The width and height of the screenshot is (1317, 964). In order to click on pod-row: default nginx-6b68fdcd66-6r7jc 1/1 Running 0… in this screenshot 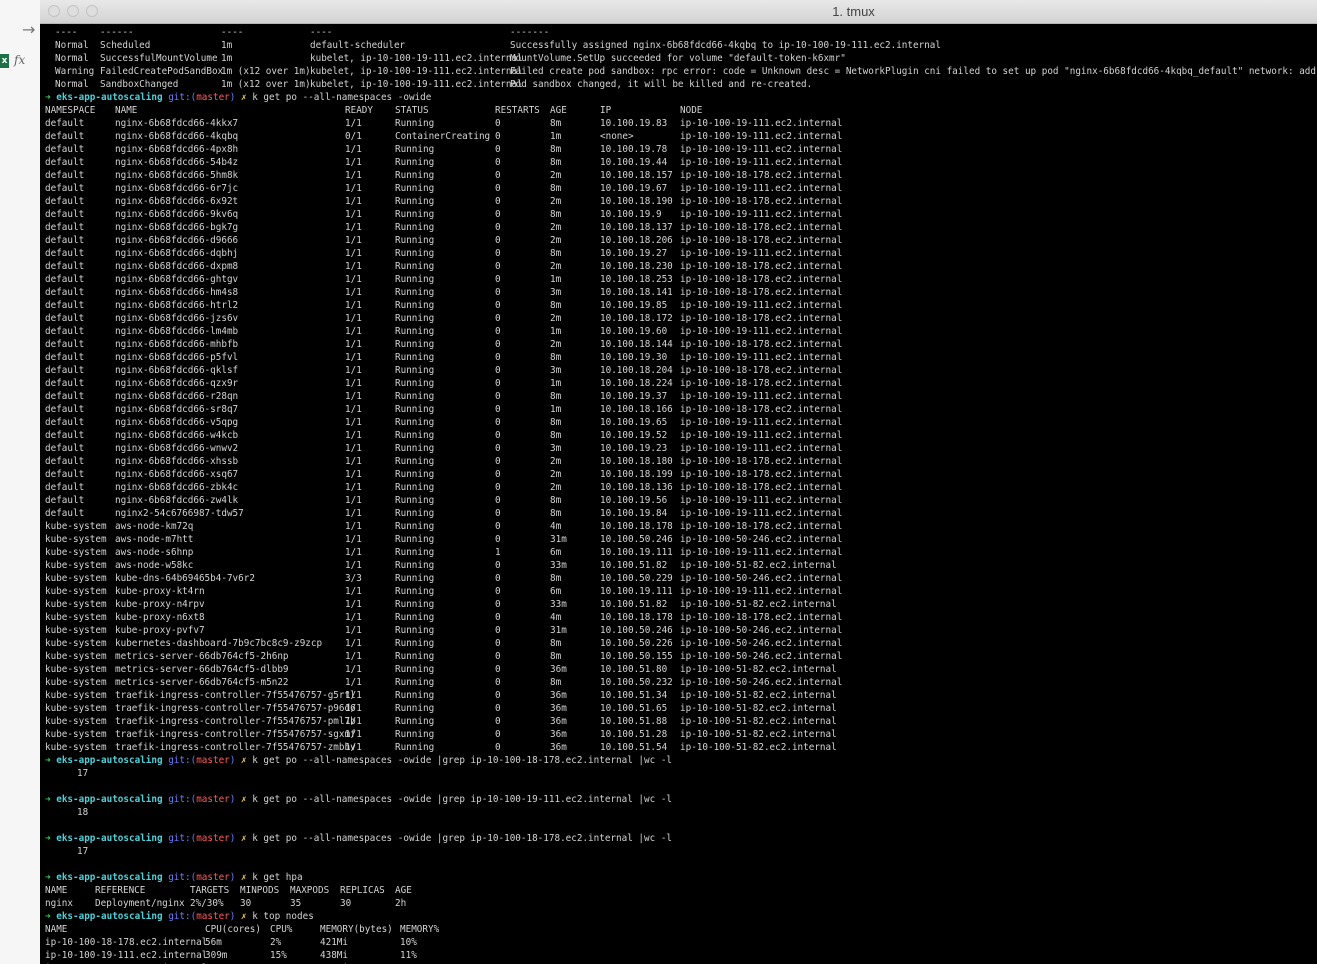, I will do `click(681, 188)`.